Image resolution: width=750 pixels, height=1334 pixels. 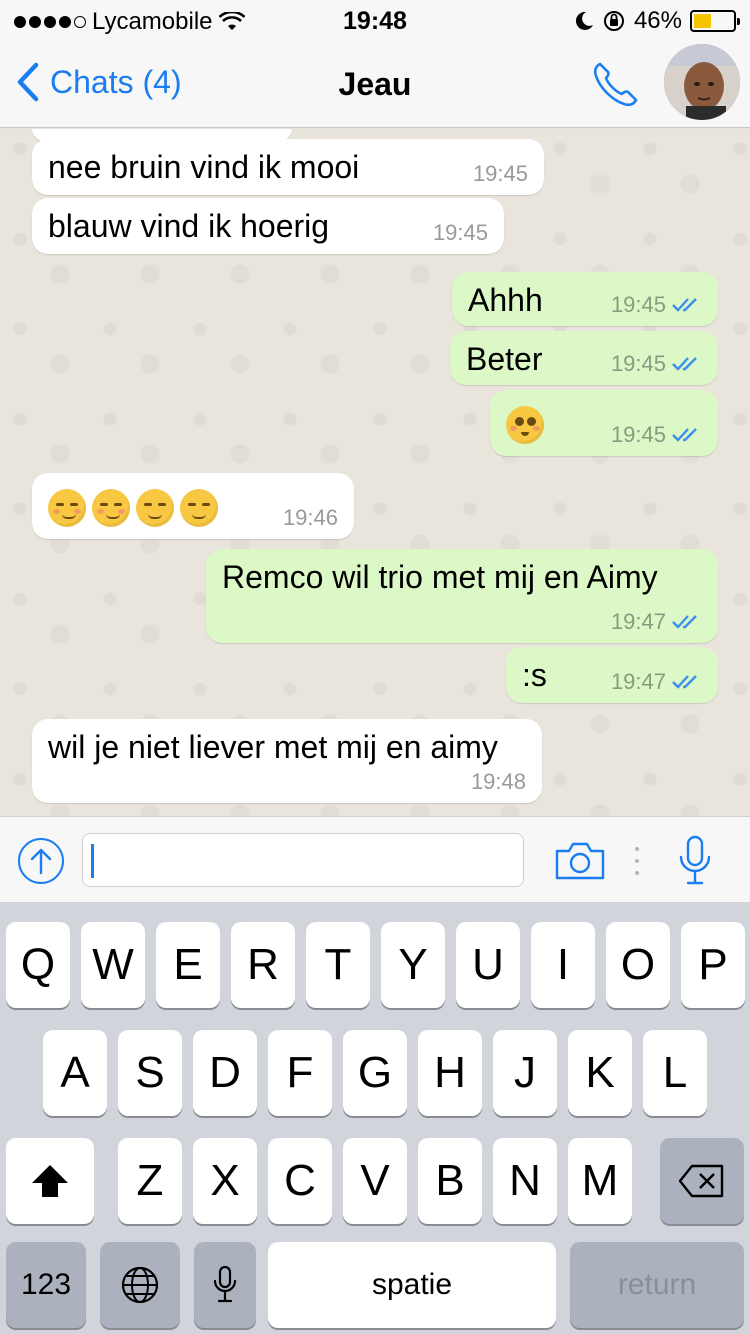 I want to click on key-p: P, so click(x=713, y=965).